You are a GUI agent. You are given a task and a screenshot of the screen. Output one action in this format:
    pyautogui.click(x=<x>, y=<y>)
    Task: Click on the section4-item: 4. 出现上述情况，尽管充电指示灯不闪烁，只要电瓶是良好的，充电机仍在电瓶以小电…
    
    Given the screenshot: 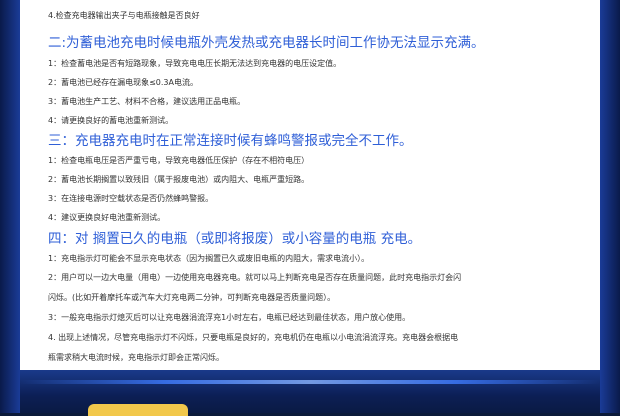 What is the action you would take?
    pyautogui.click(x=253, y=337)
    